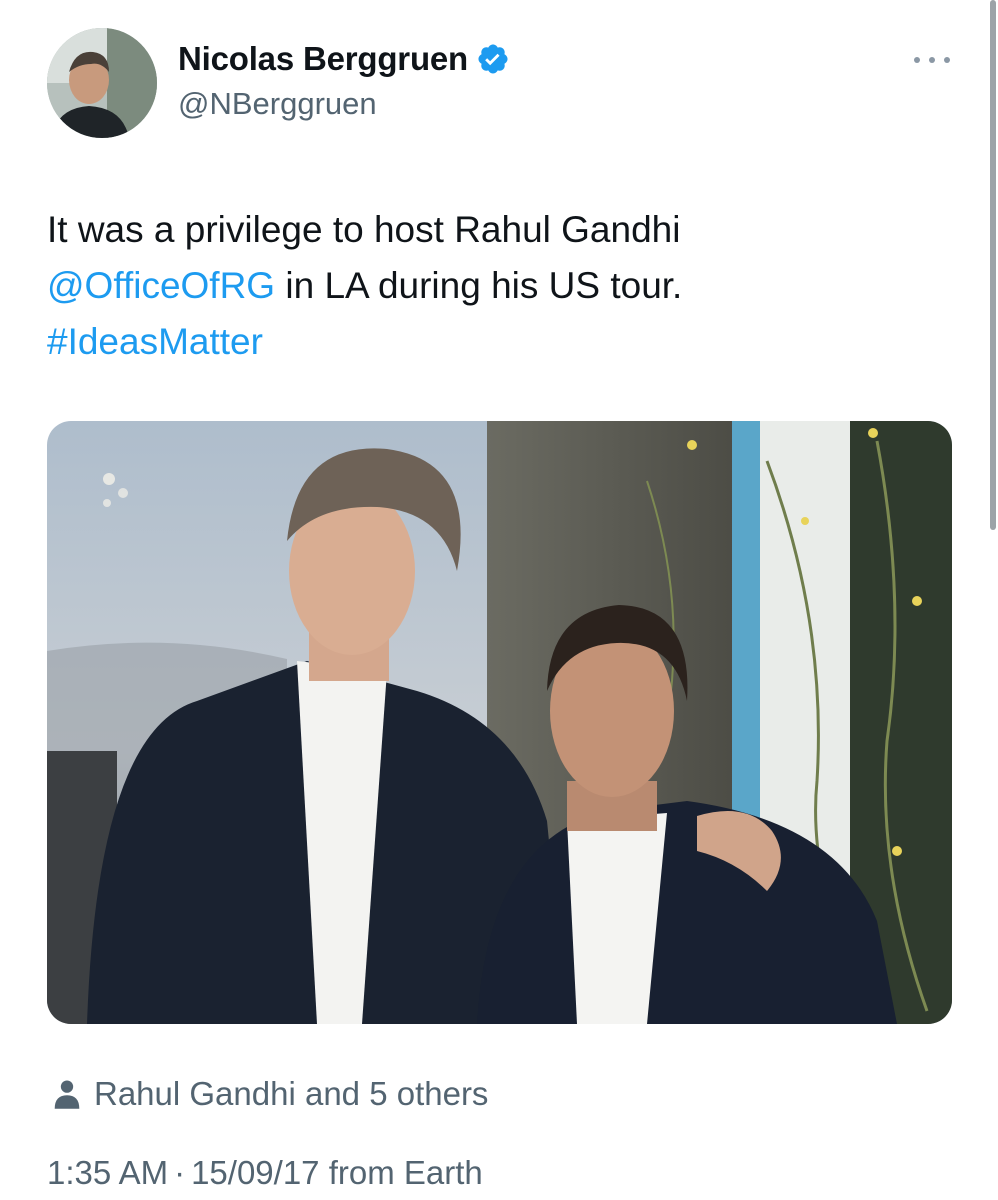 The width and height of the screenshot is (998, 1200). Describe the element at coordinates (291, 1093) in the screenshot. I see `tagged-people-text: Rahul Gandhi and 5 others` at that location.